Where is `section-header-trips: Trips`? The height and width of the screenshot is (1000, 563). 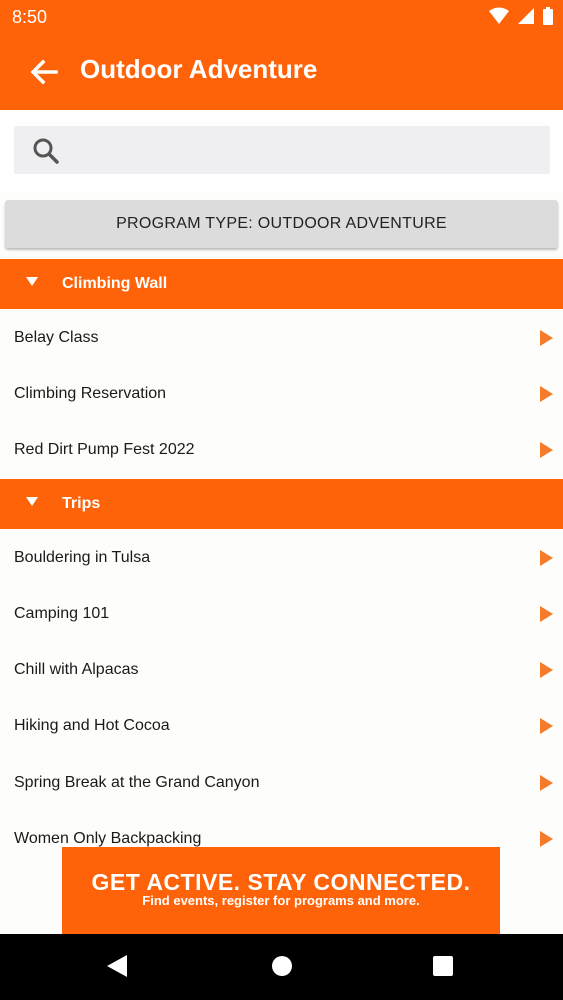 section-header-trips: Trips is located at coordinates (281, 504).